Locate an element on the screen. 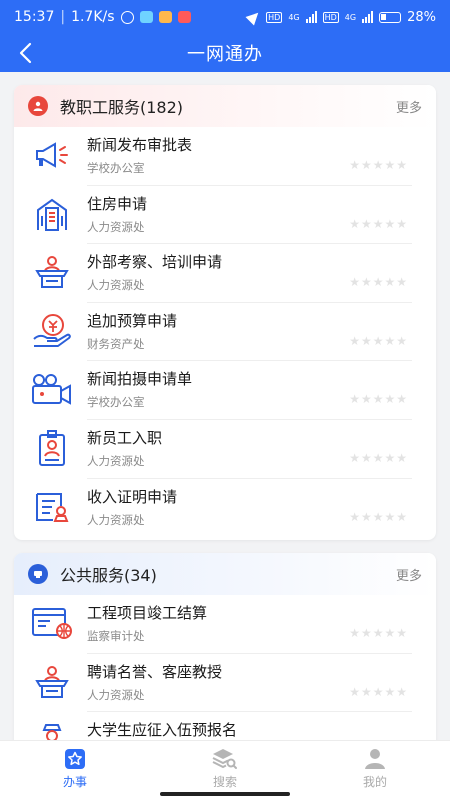 The width and height of the screenshot is (450, 800). soldier-icon is located at coordinates (52, 729).